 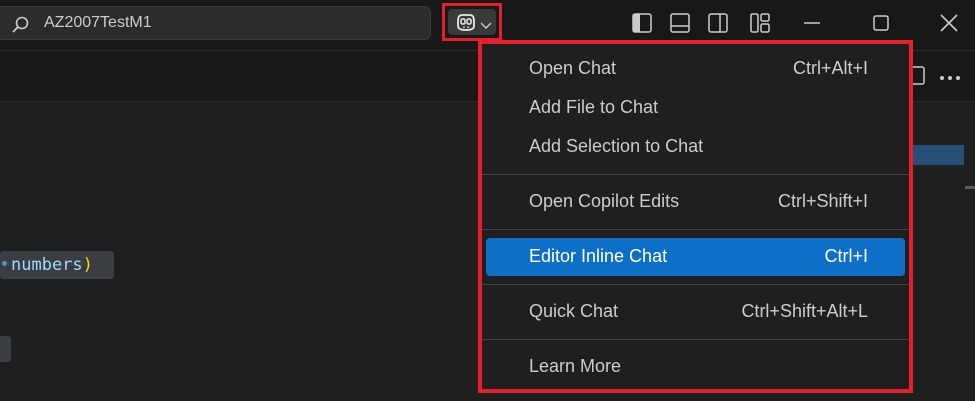 I want to click on chevron-down-icon, so click(x=486, y=25).